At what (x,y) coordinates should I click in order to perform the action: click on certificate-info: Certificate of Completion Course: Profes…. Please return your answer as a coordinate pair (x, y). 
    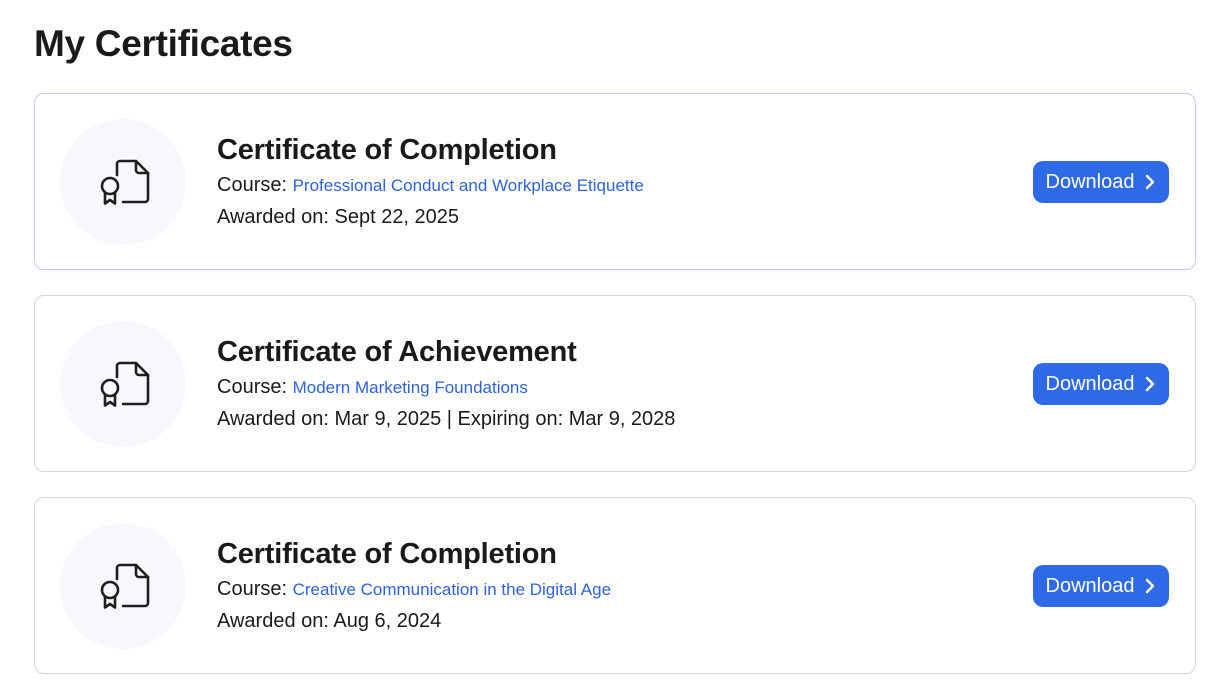
    Looking at the image, I should click on (625, 181).